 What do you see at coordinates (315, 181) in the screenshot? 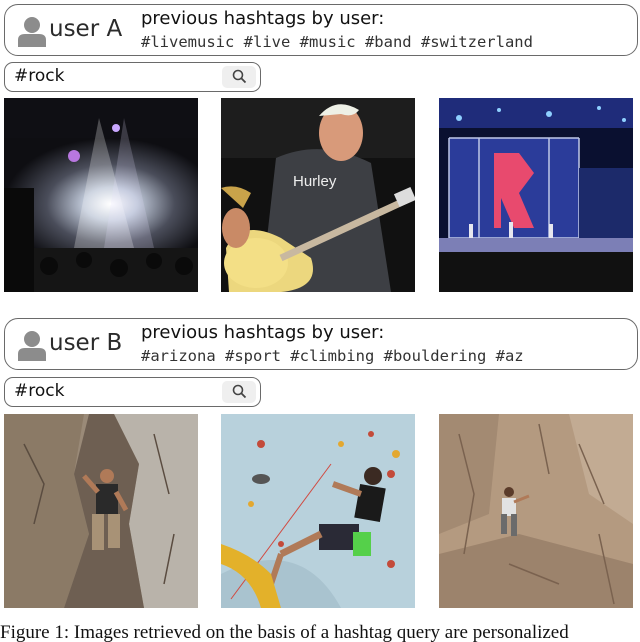
I see `svg-text: Hurley` at bounding box center [315, 181].